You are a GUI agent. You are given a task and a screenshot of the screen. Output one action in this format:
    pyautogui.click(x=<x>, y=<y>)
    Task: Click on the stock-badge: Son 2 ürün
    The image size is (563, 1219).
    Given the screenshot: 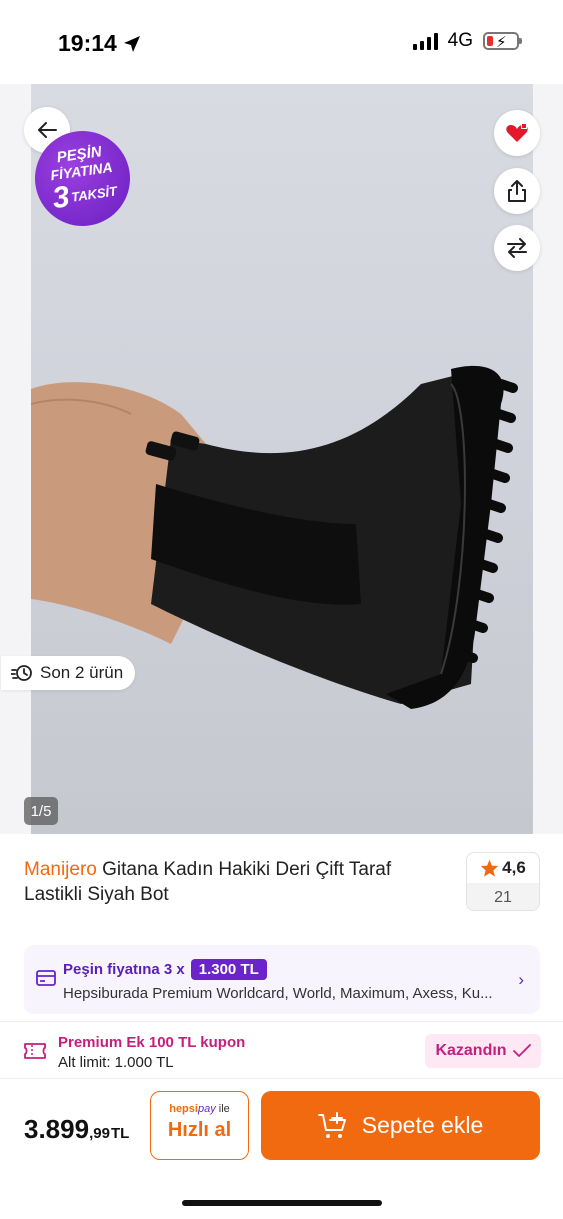 What is the action you would take?
    pyautogui.click(x=68, y=673)
    